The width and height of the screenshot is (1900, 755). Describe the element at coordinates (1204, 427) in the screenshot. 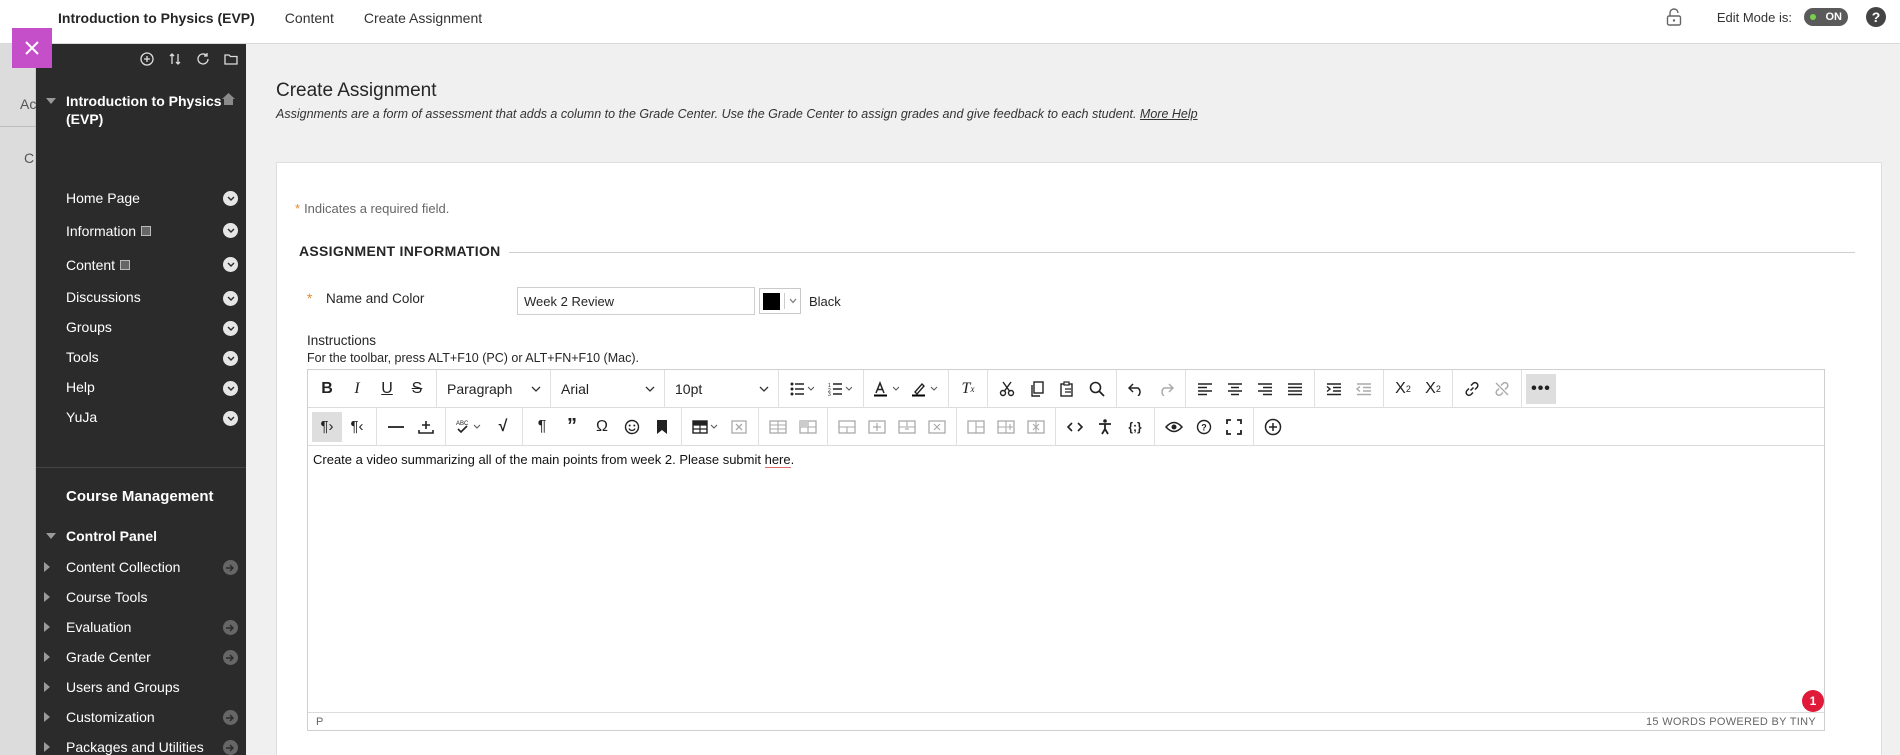

I see `help-circle-icon: ?` at that location.